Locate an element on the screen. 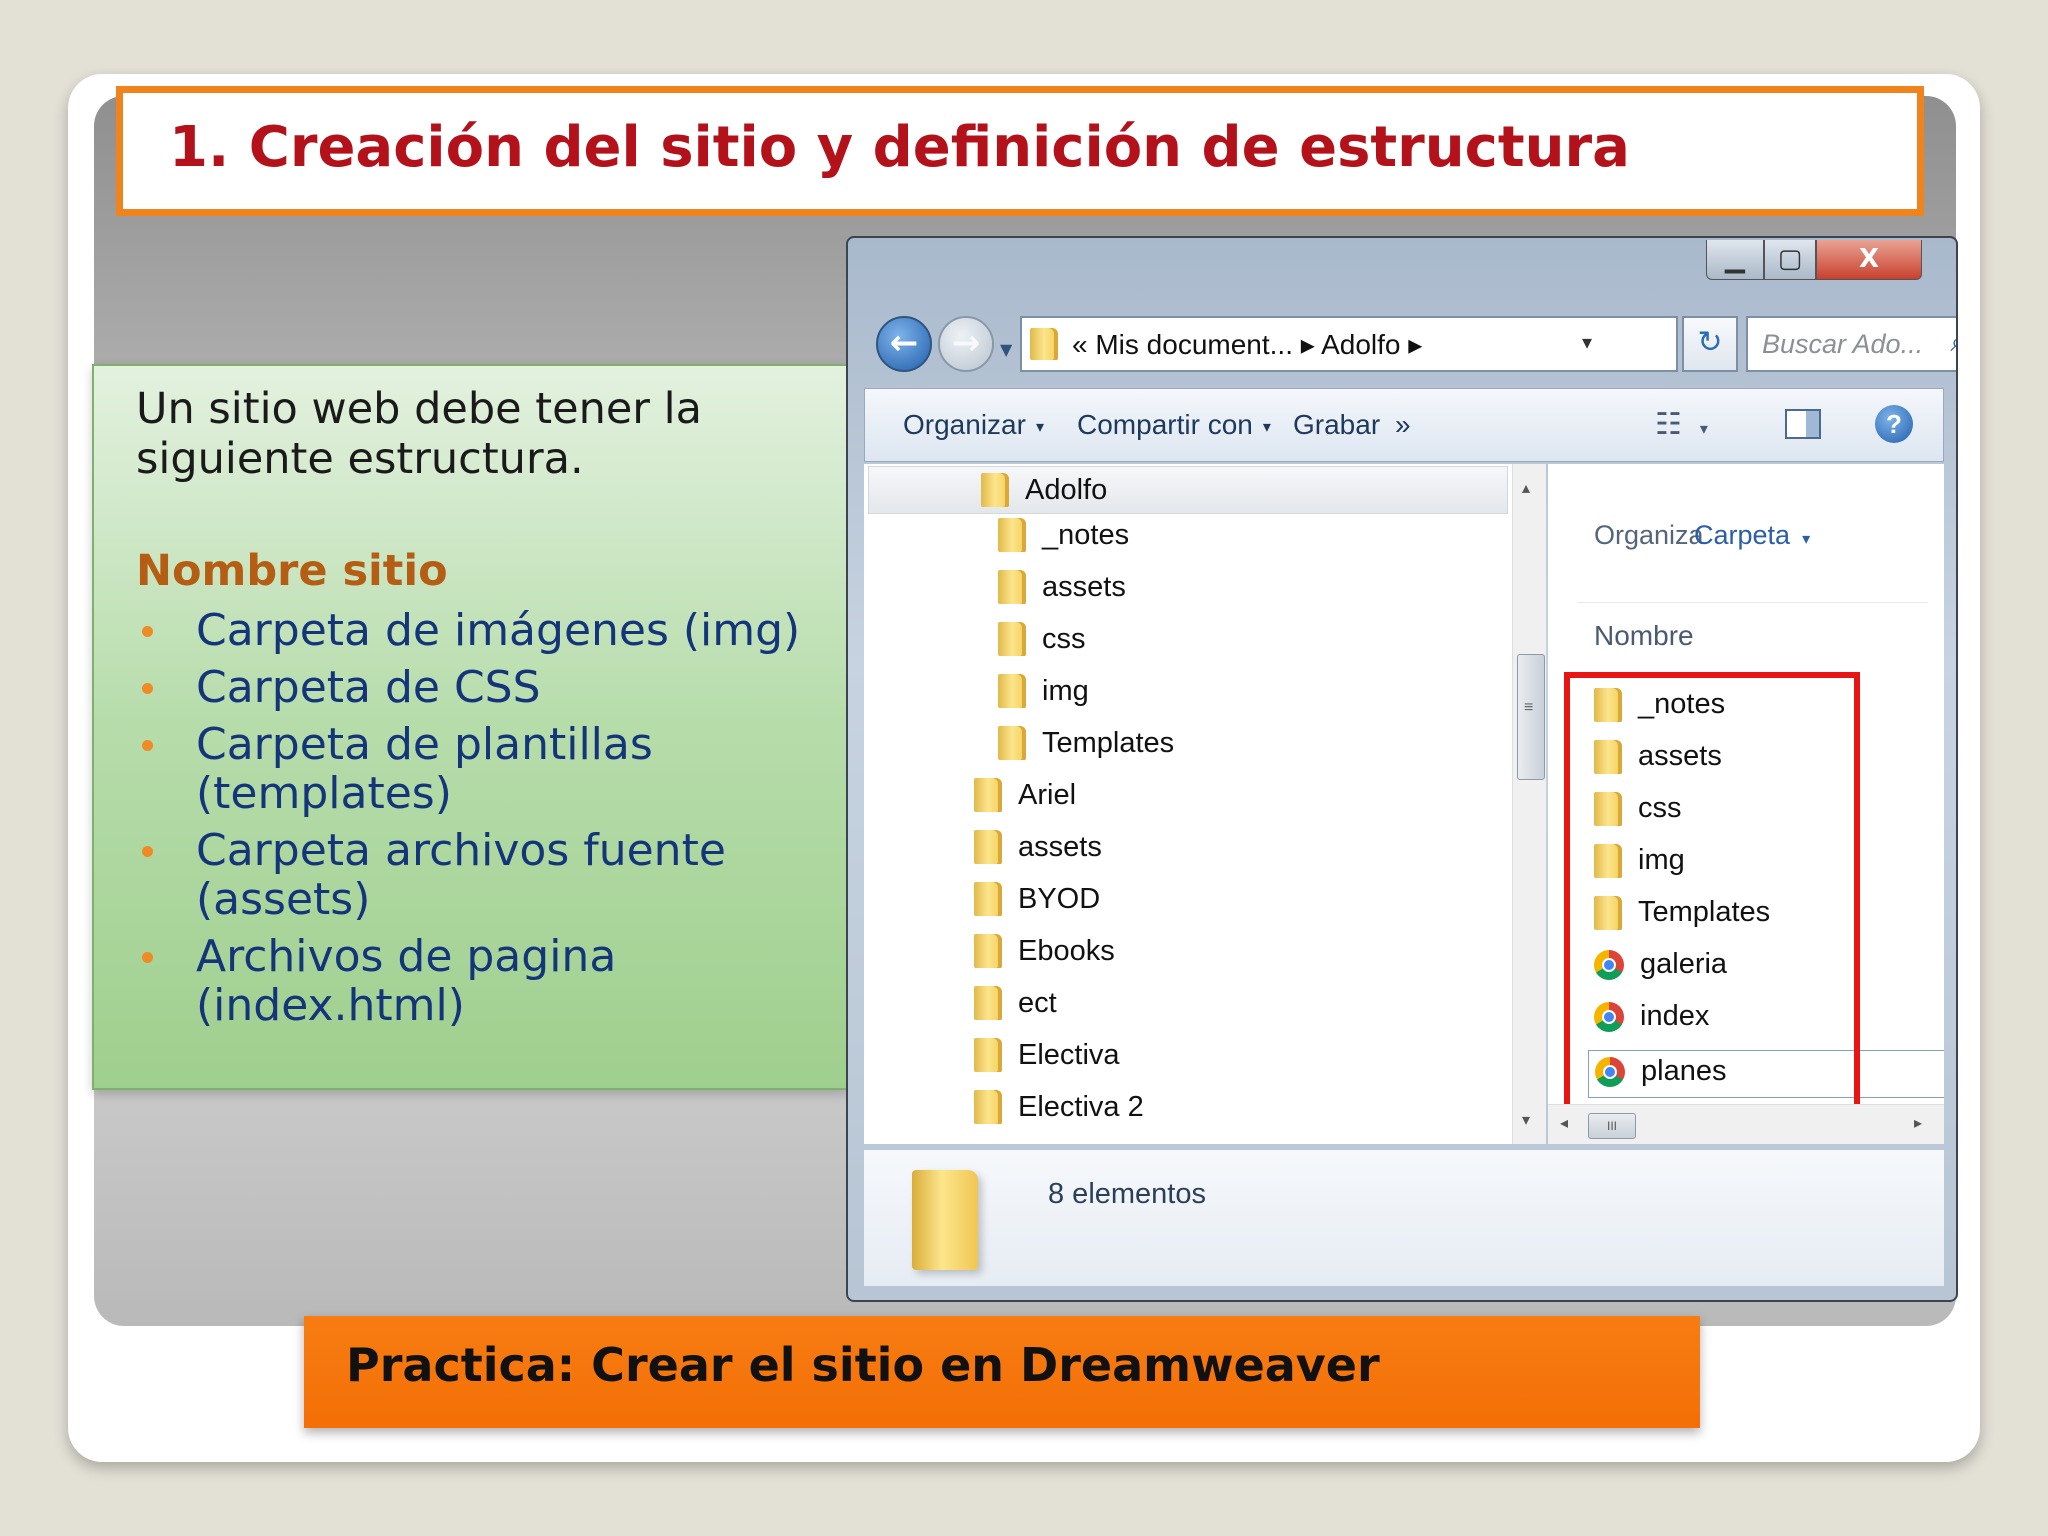 This screenshot has width=2048, height=1536. list-item: Archivos de pagina (index.html) is located at coordinates (491, 981).